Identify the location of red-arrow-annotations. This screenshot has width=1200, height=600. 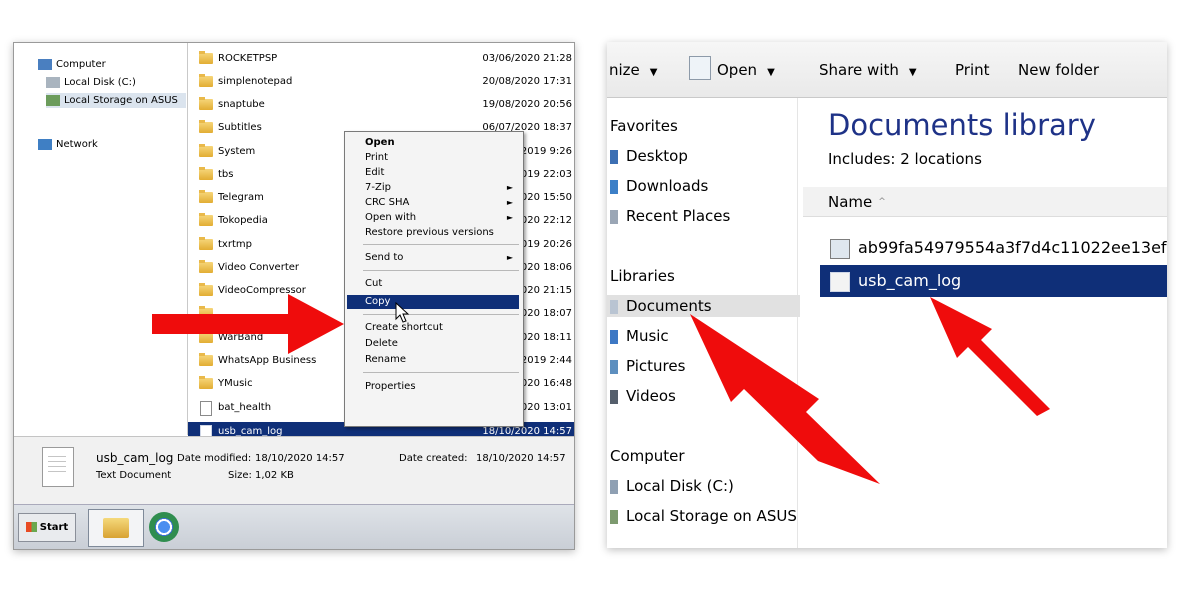
(870, 390).